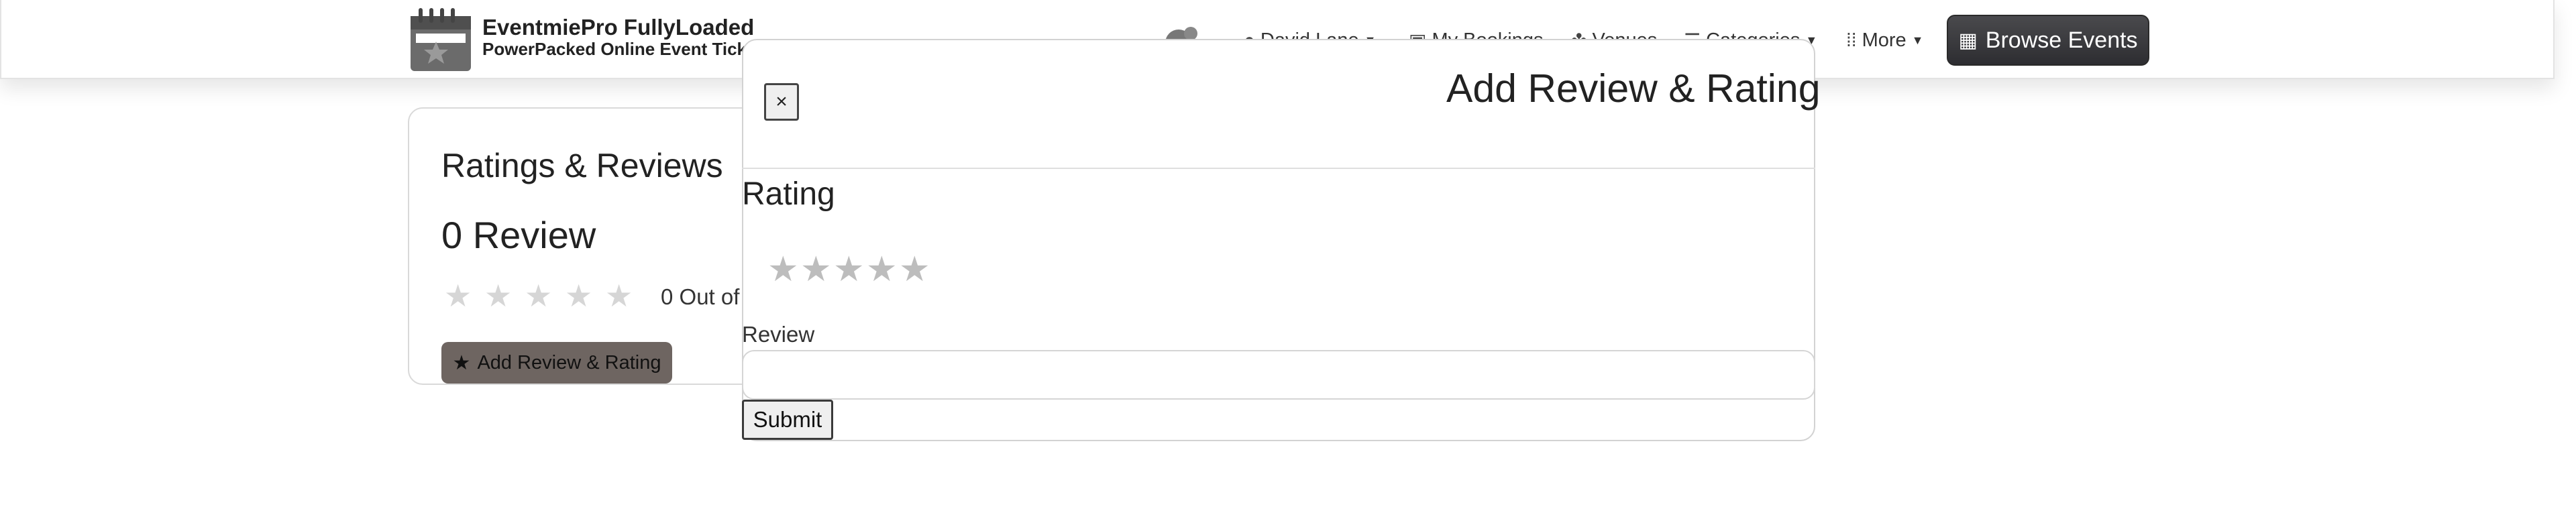 This screenshot has height=523, width=2576. What do you see at coordinates (618, 27) in the screenshot?
I see `brand-title: EventmiePro FullyLoaded` at bounding box center [618, 27].